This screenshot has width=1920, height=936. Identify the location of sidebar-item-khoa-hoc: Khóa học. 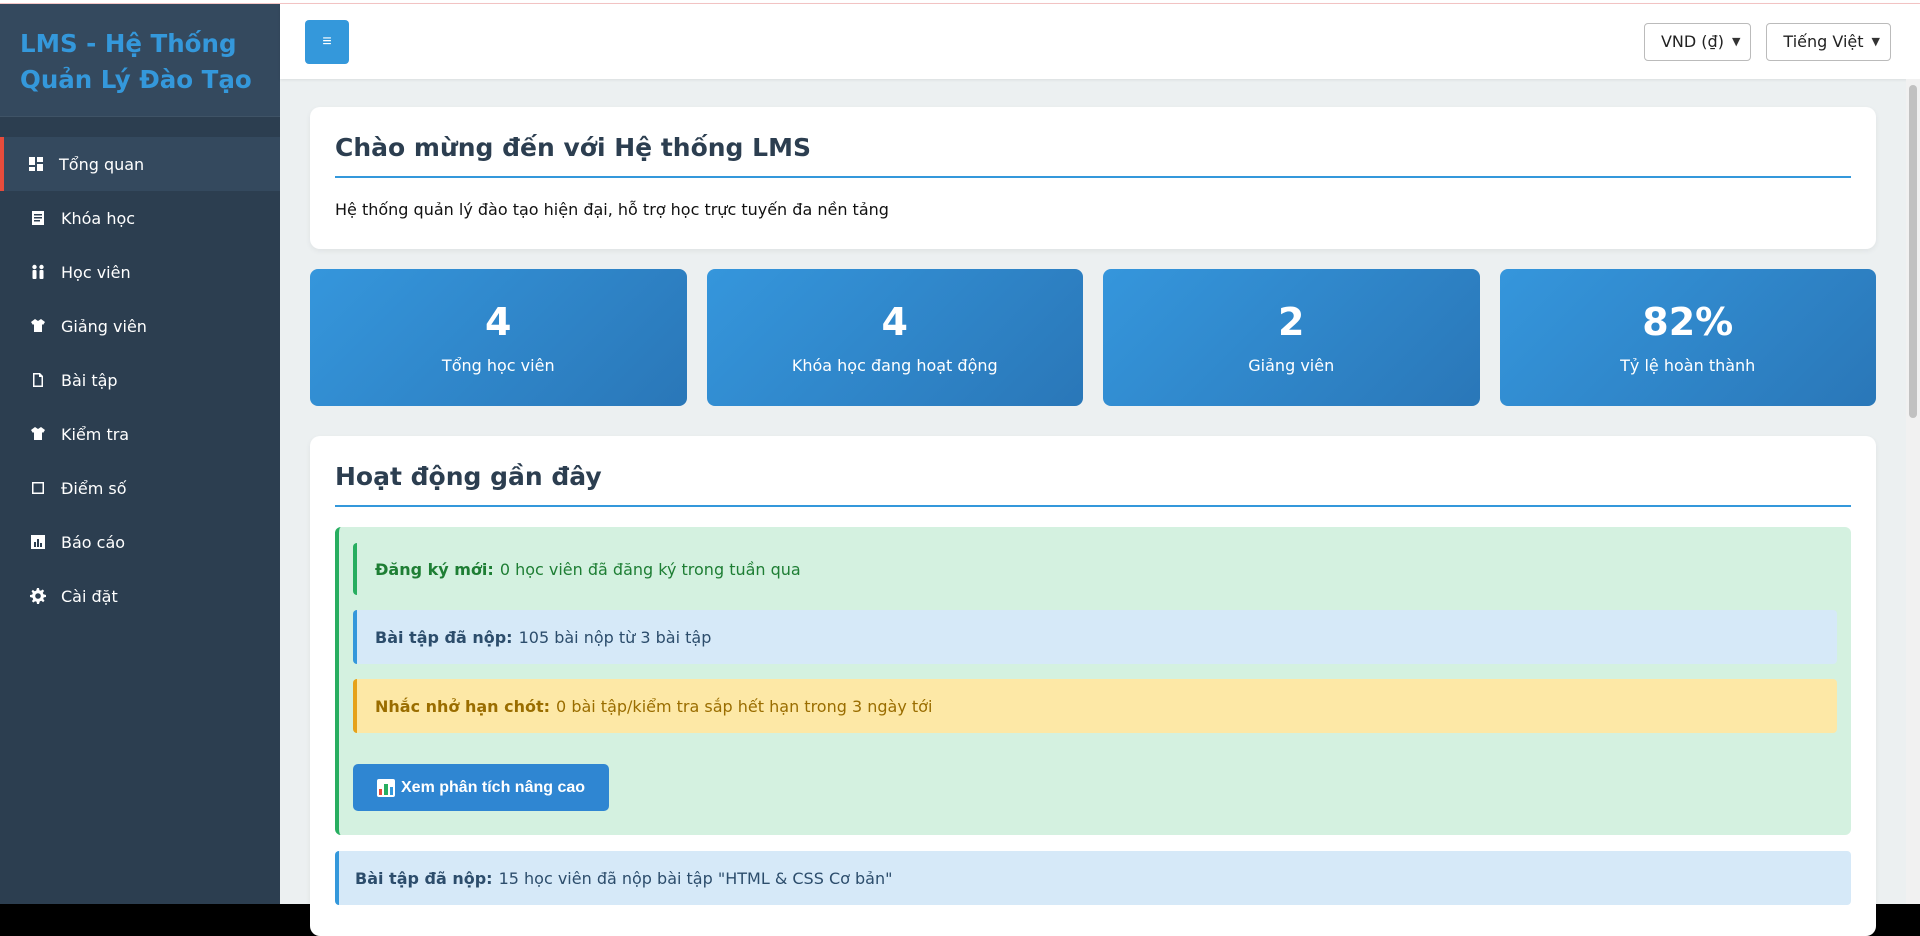
(140, 218).